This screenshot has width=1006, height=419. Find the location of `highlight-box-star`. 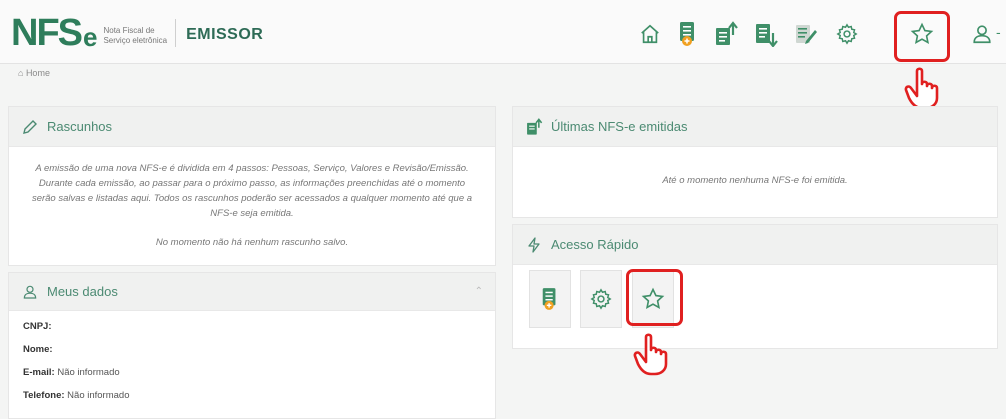

highlight-box-star is located at coordinates (922, 36).